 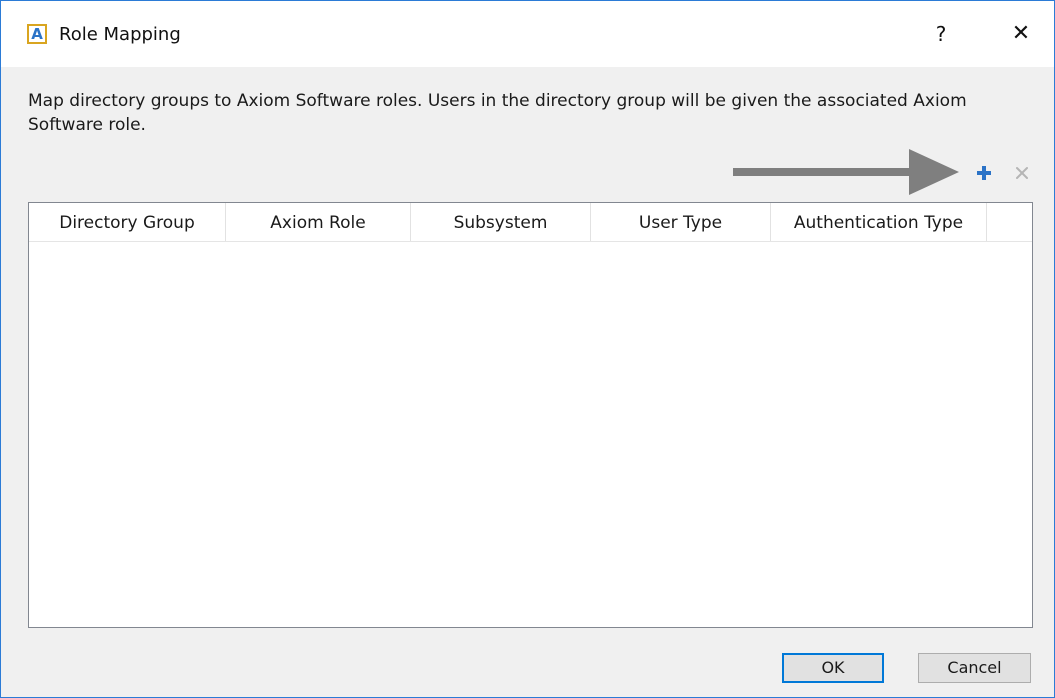 What do you see at coordinates (941, 34) in the screenshot?
I see `help-button: ?` at bounding box center [941, 34].